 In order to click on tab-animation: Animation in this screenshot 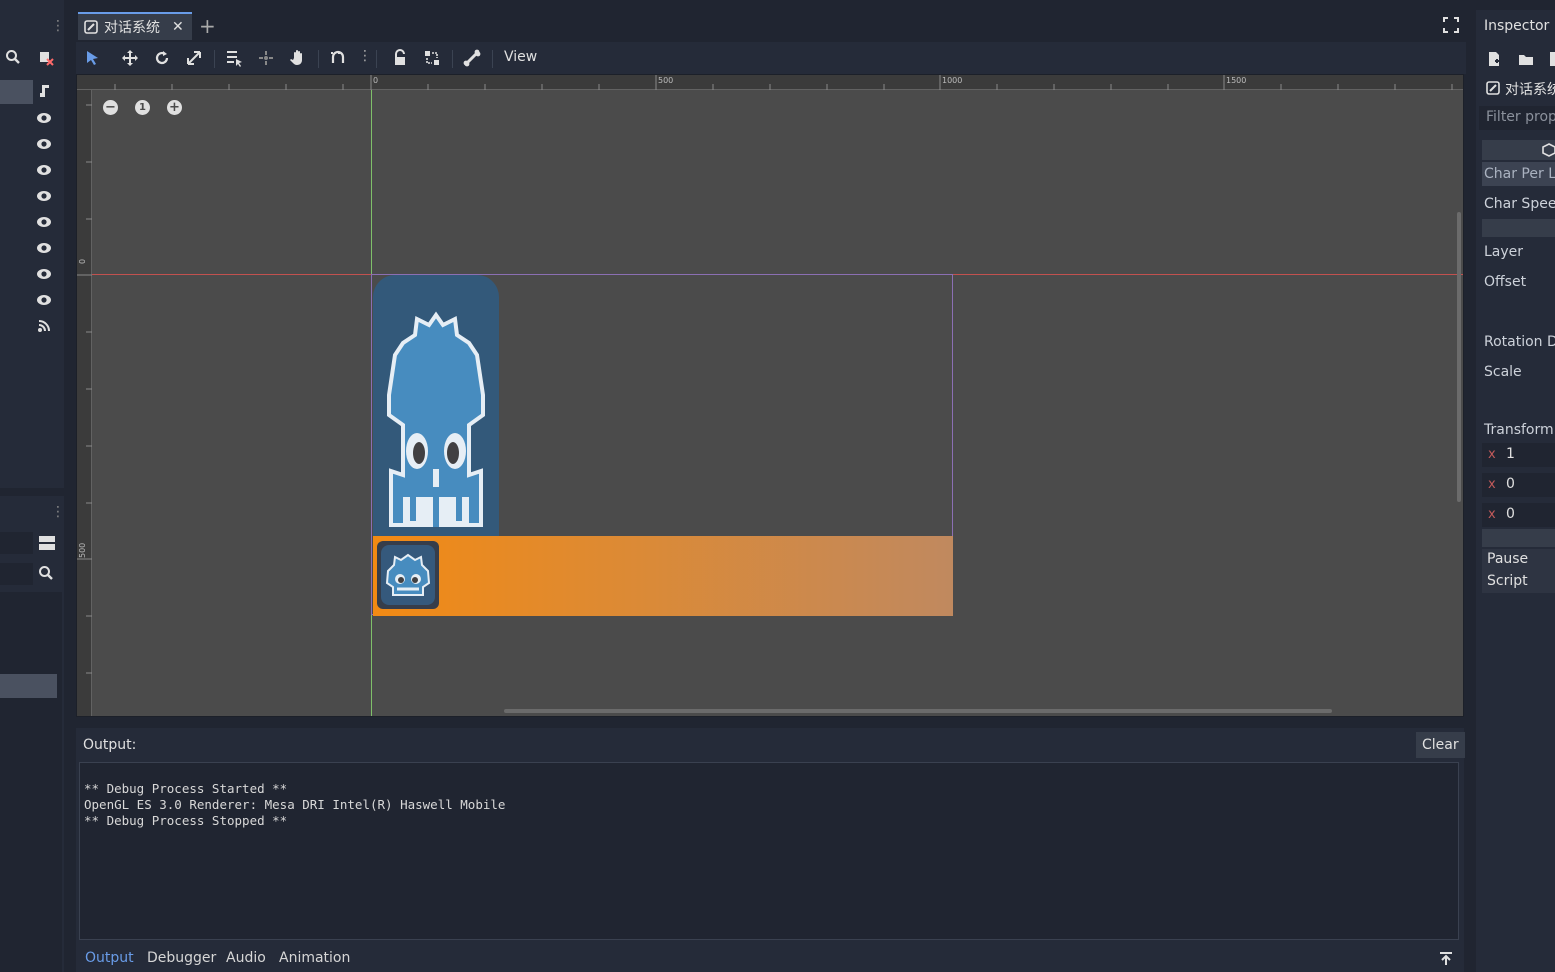, I will do `click(314, 958)`.